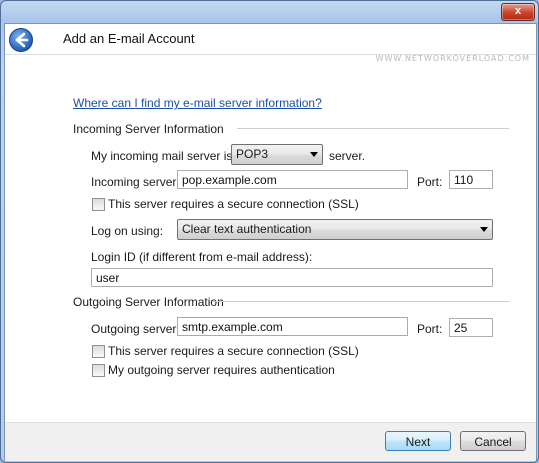 This screenshot has width=539, height=463. I want to click on server-type-prefix-label: My incoming mail server is a, so click(167, 156).